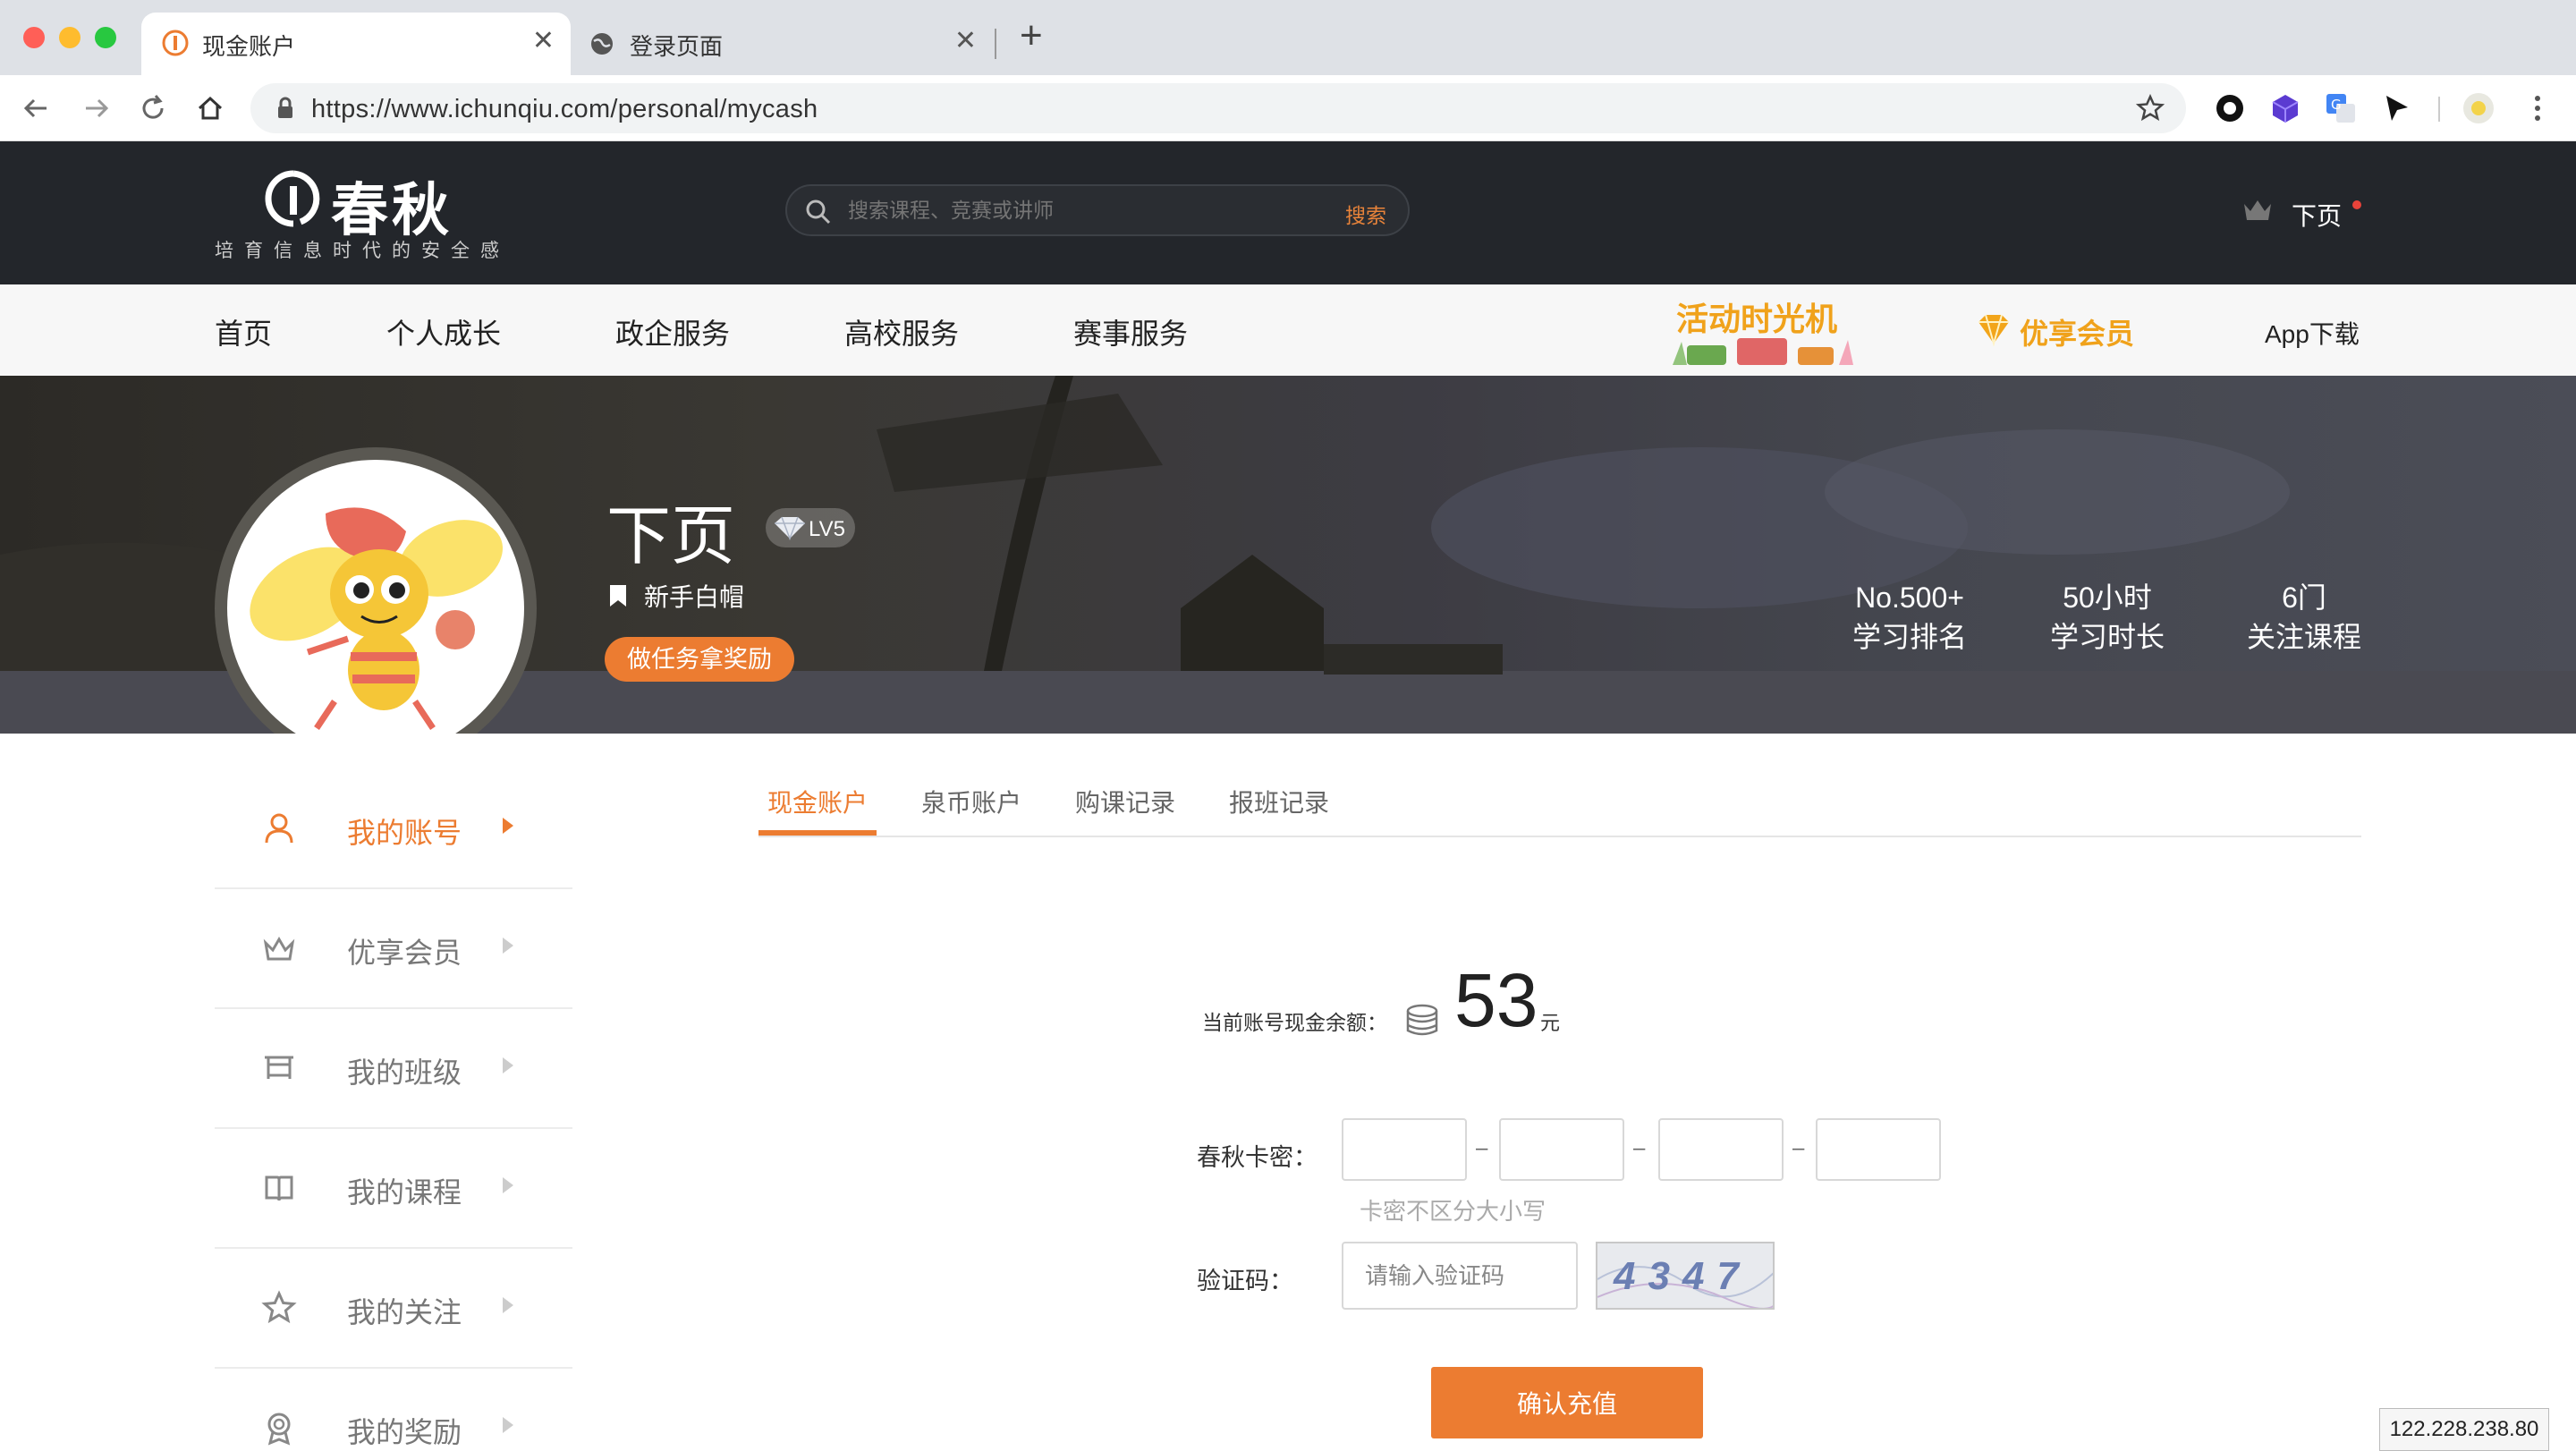 The height and width of the screenshot is (1451, 2576). I want to click on tab-coin-account: 泉币账户, so click(971, 801).